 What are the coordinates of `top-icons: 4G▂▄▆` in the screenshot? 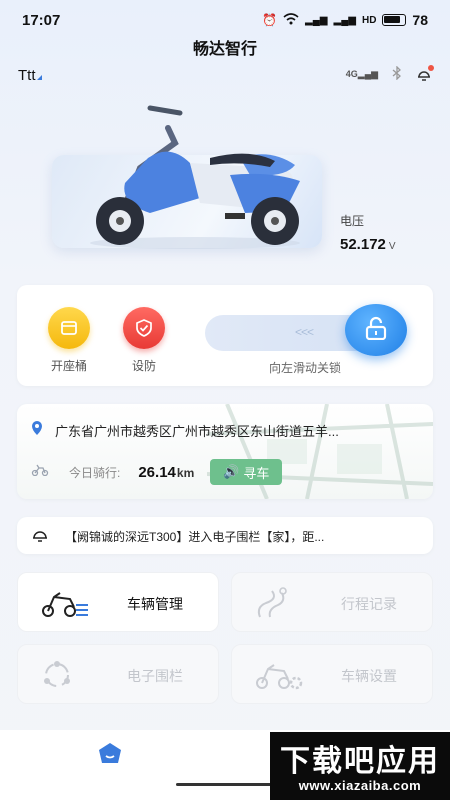 It's located at (389, 73).